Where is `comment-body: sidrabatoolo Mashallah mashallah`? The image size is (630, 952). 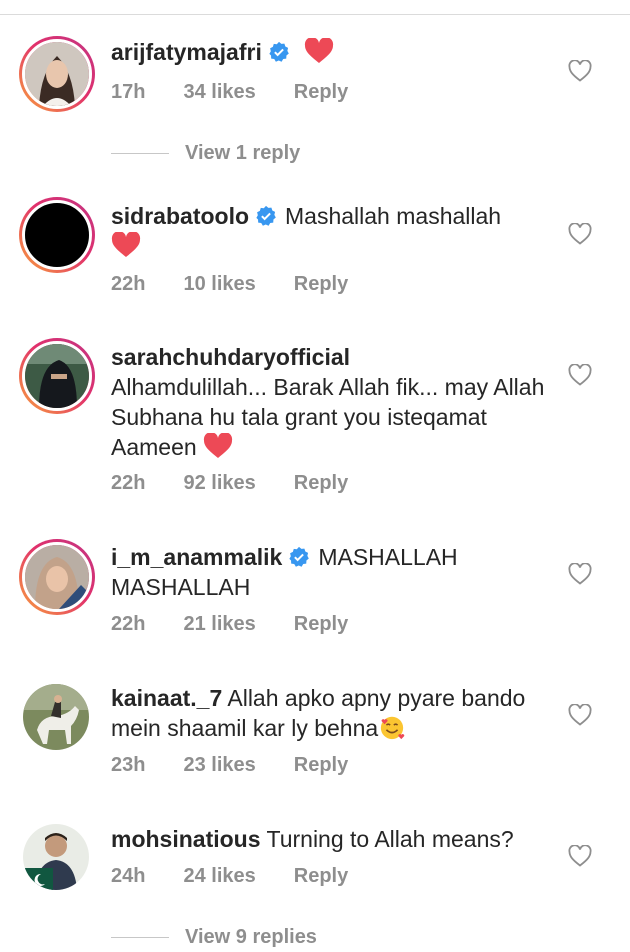 comment-body: sidrabatoolo Mashallah mashallah is located at coordinates (333, 231).